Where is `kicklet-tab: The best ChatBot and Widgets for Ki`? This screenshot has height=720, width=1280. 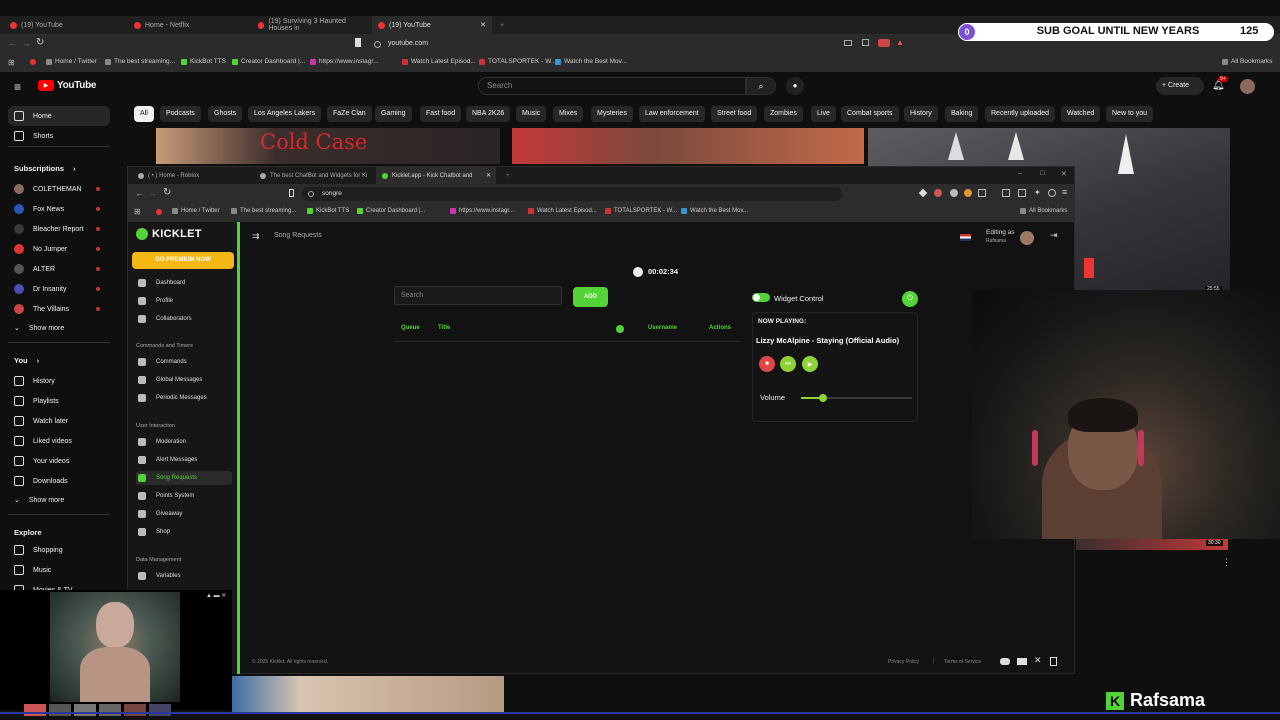
kicklet-tab: The best ChatBot and Widgets for Ki is located at coordinates (314, 175).